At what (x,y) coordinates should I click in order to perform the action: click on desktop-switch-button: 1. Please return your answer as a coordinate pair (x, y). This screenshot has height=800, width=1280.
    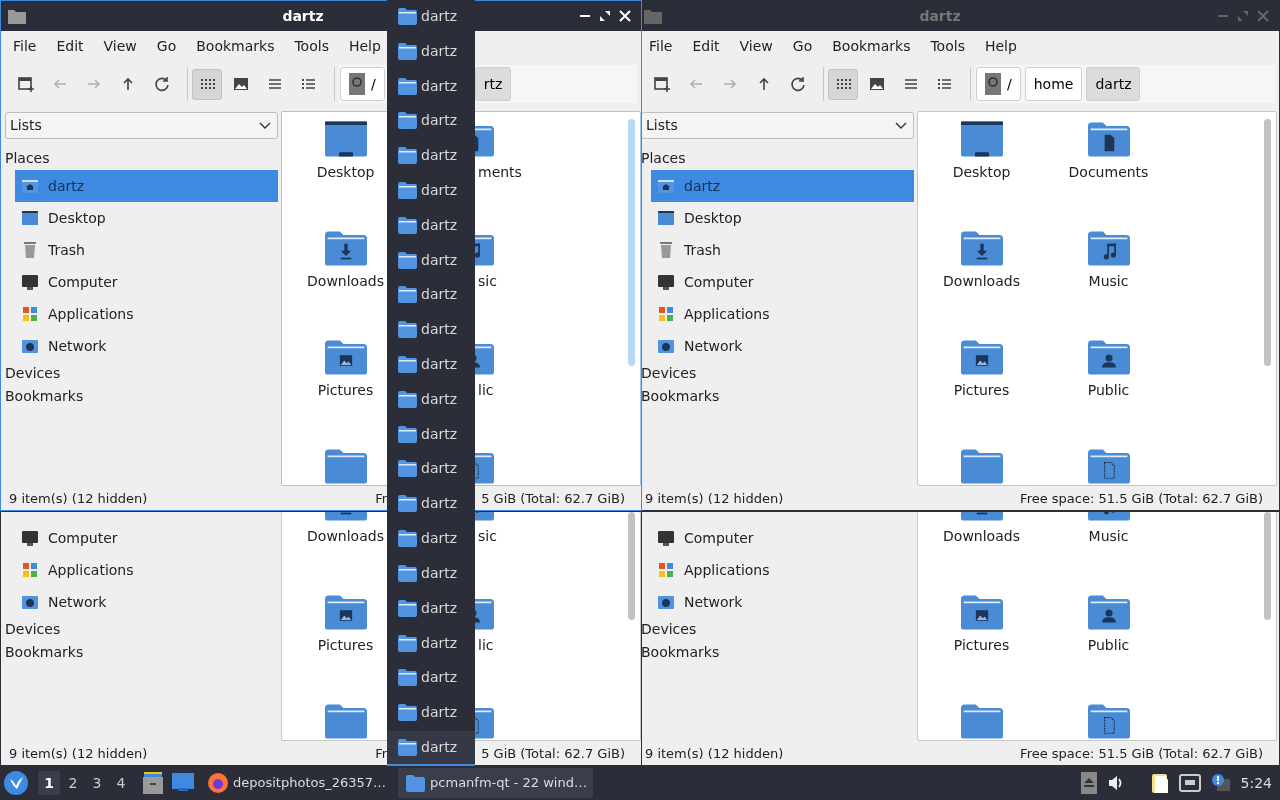
    Looking at the image, I should click on (49, 783).